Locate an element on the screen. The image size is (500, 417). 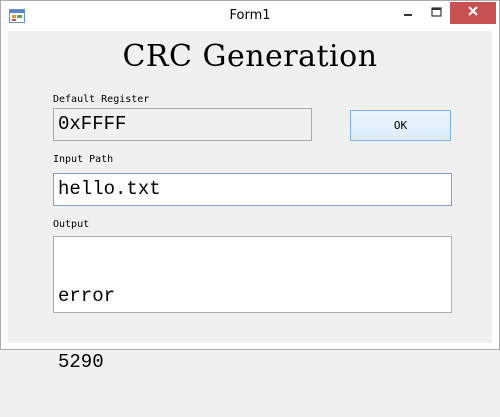
minimize-button is located at coordinates (408, 13).